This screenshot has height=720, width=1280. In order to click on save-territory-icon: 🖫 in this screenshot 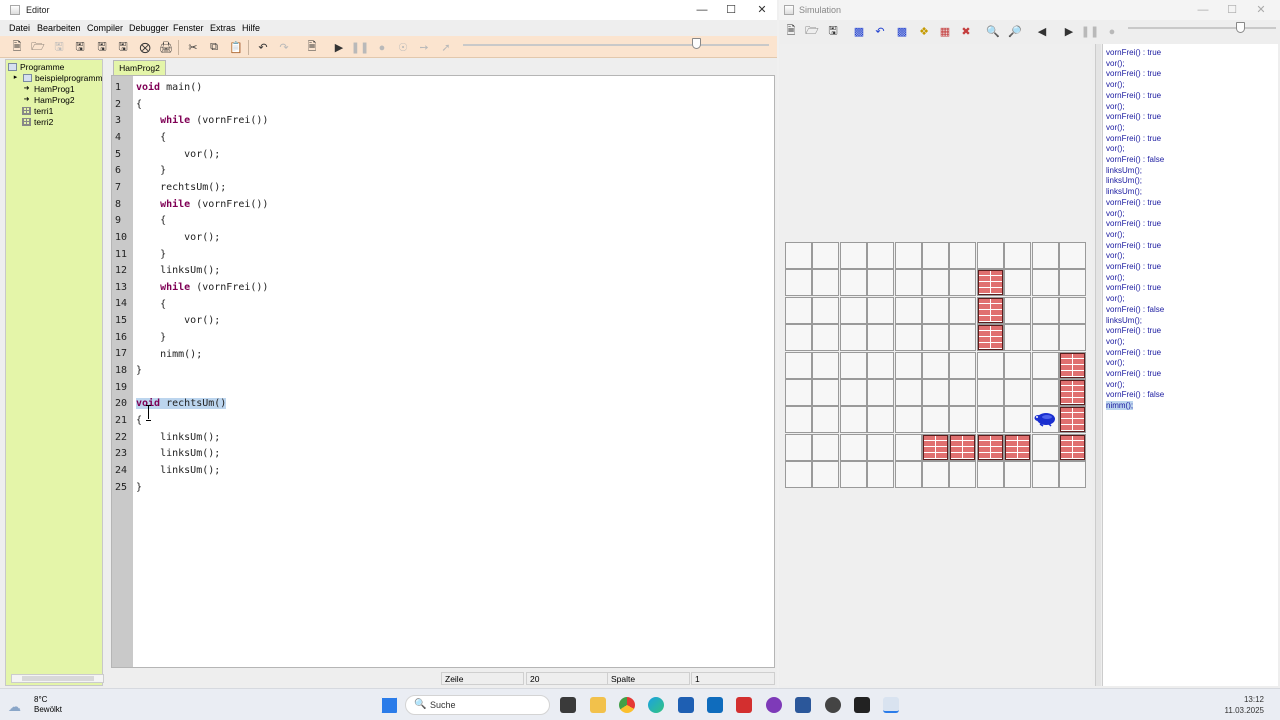, I will do `click(833, 31)`.